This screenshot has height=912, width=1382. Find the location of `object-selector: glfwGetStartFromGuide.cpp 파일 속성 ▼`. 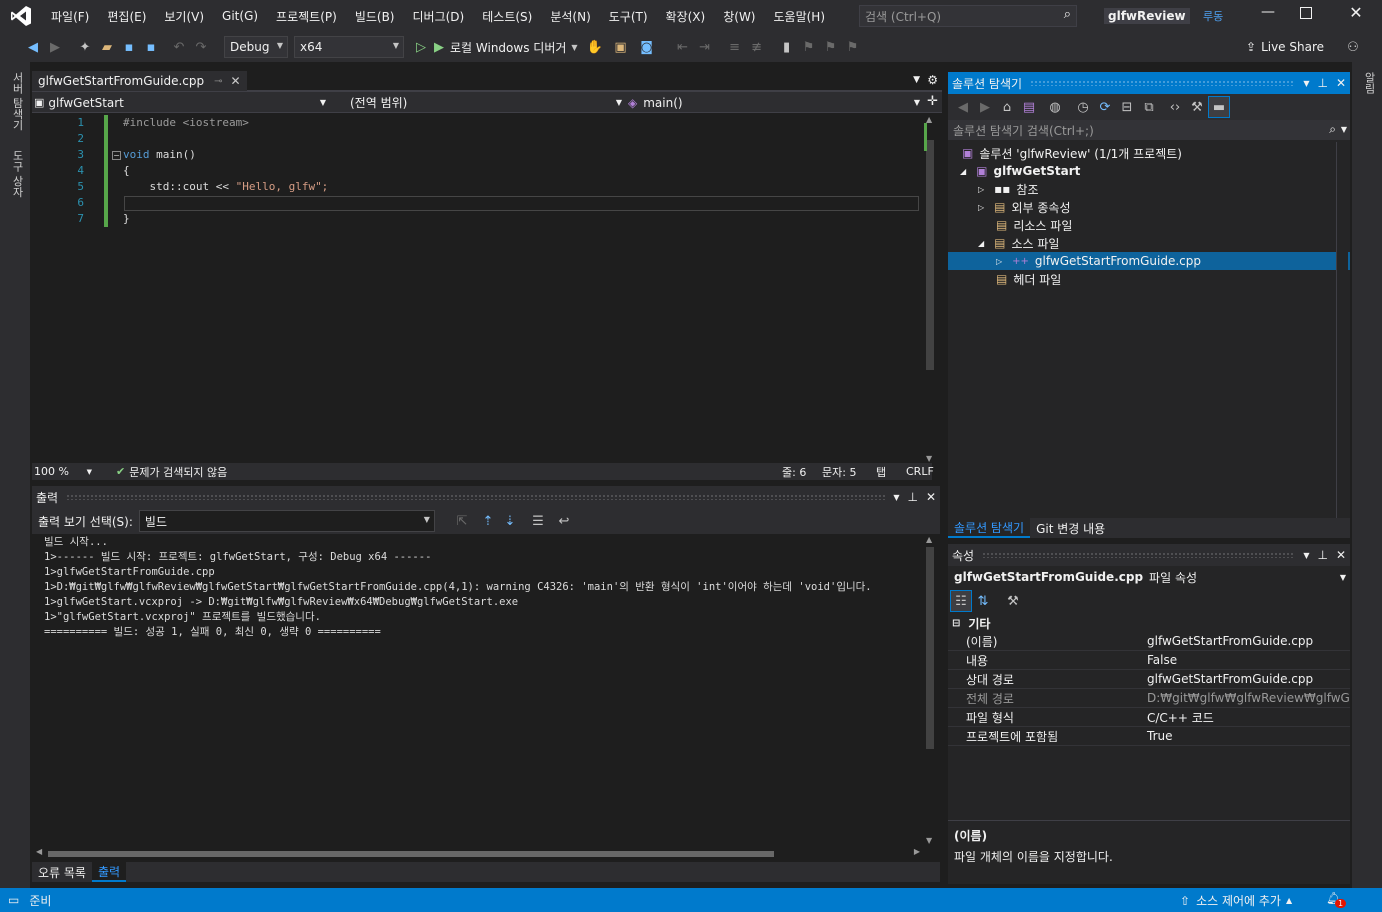

object-selector: glfwGetStartFromGuide.cpp 파일 속성 ▼ is located at coordinates (1149, 577).